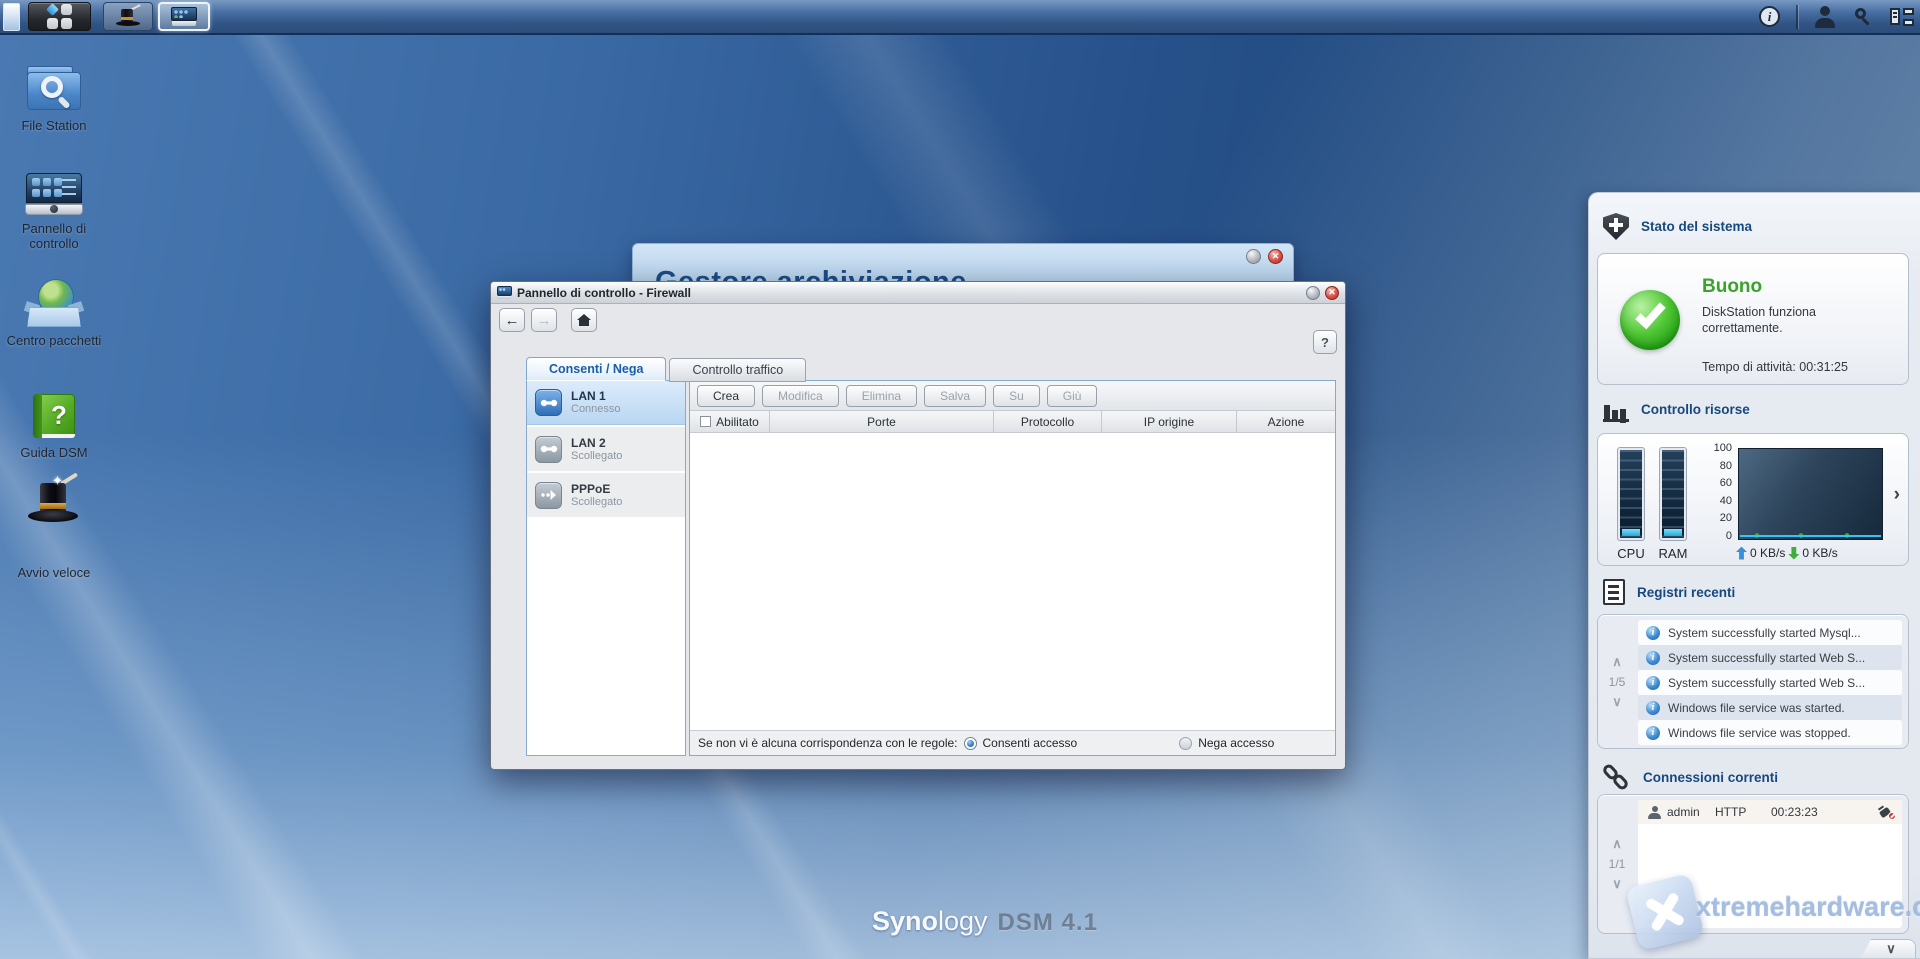  I want to click on show-desktop-button, so click(11, 17).